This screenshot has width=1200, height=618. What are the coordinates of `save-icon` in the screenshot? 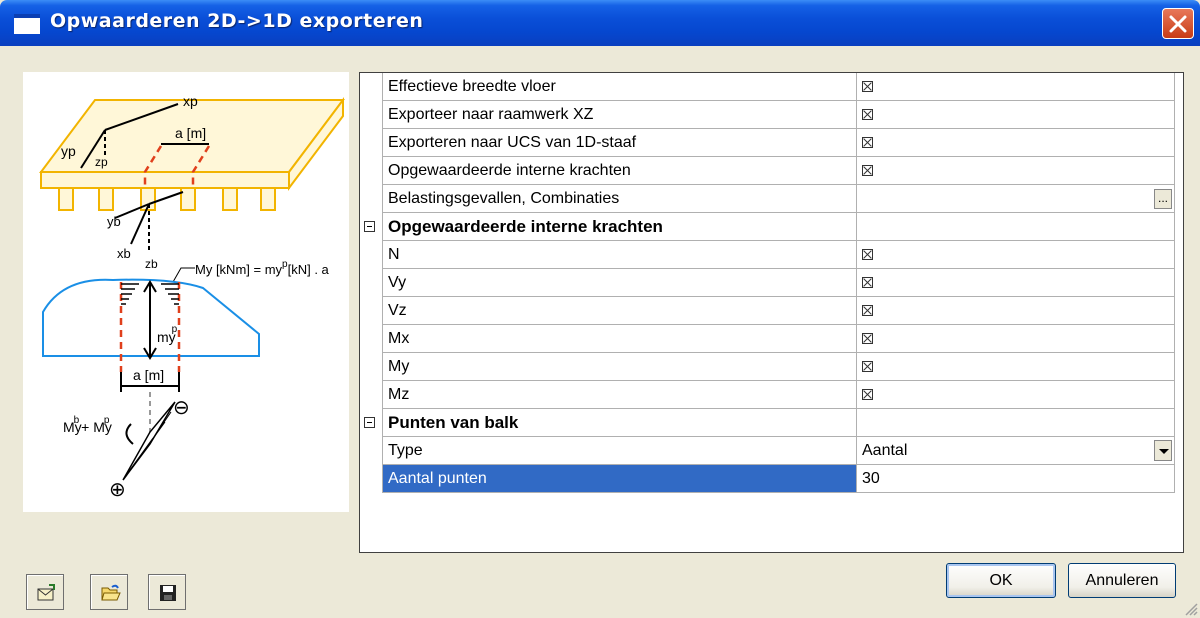 It's located at (168, 593).